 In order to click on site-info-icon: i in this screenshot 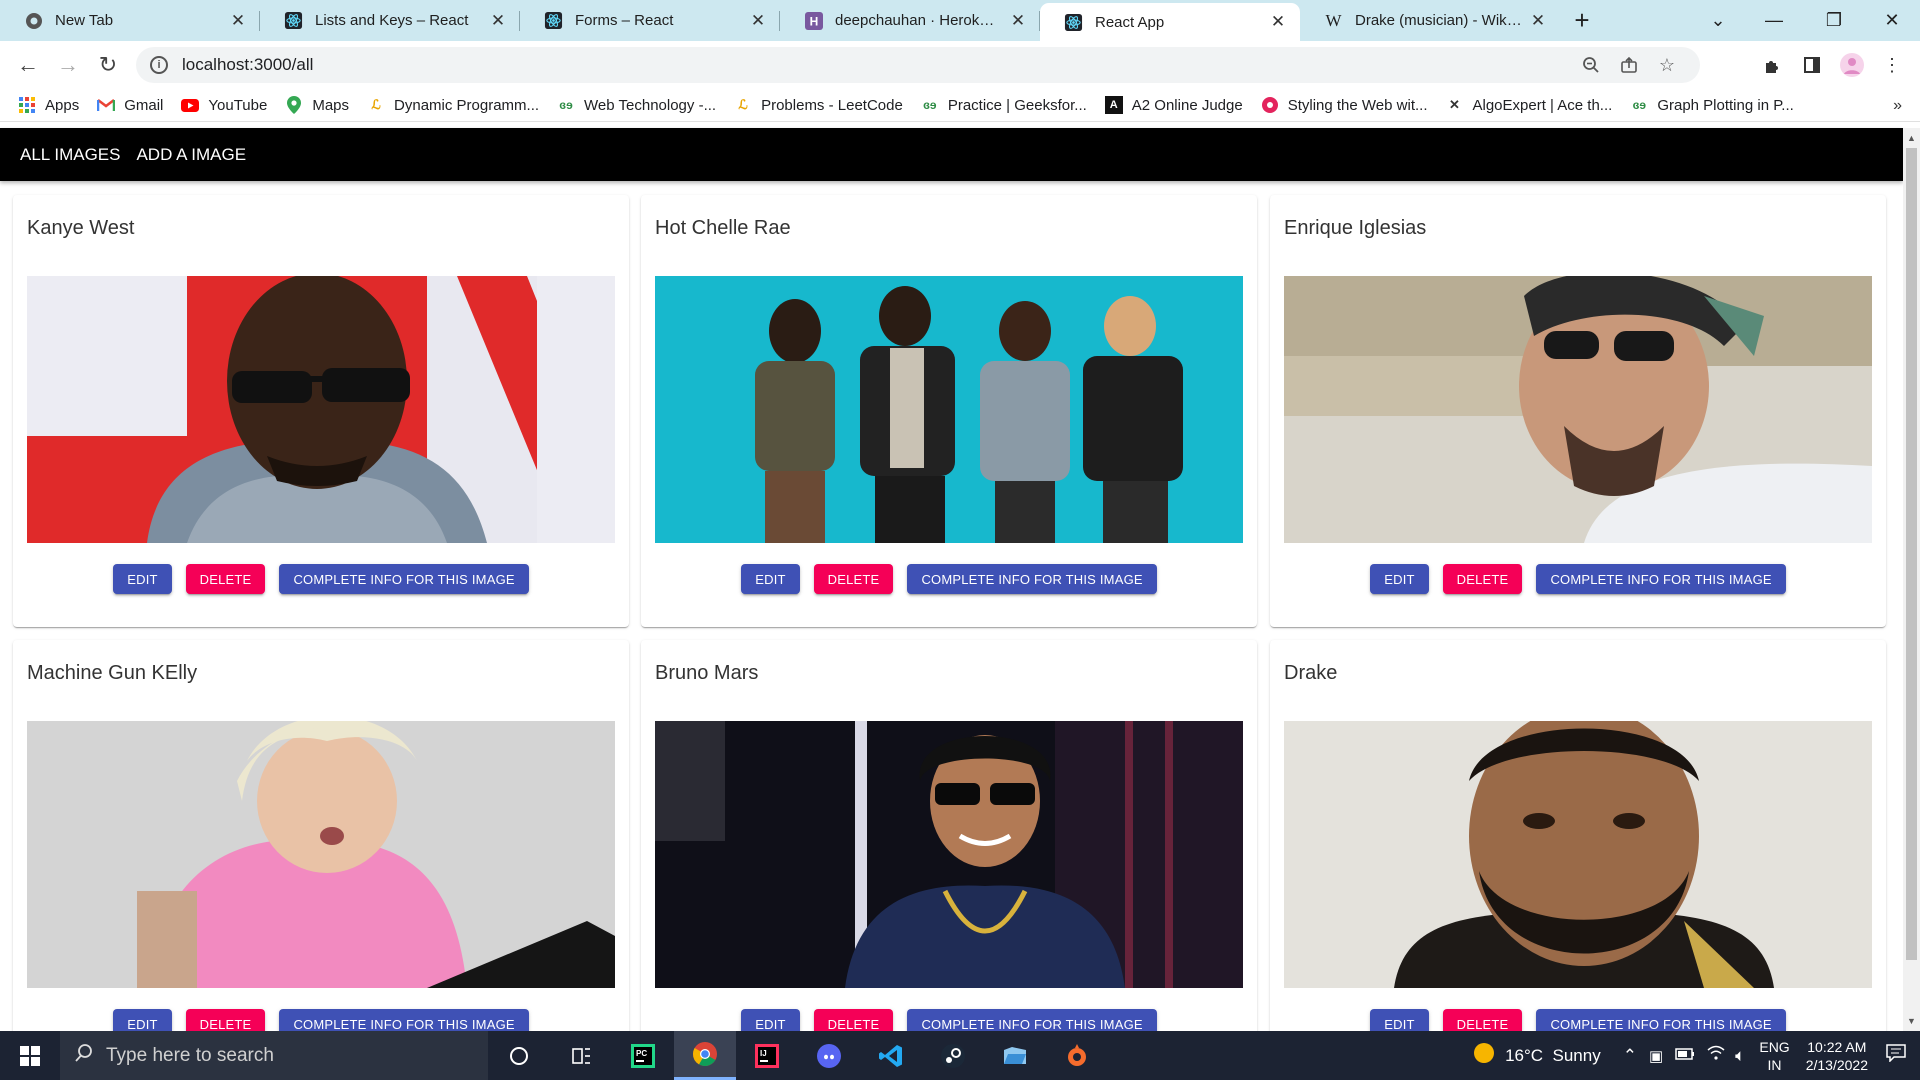, I will do `click(159, 65)`.